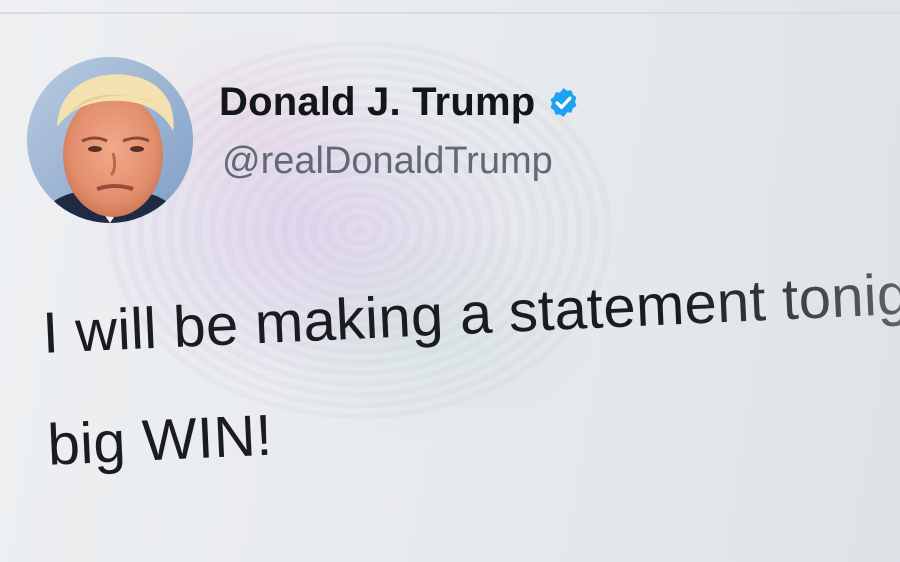 This screenshot has height=562, width=900. I want to click on avatar-portrait-icon, so click(110, 140).